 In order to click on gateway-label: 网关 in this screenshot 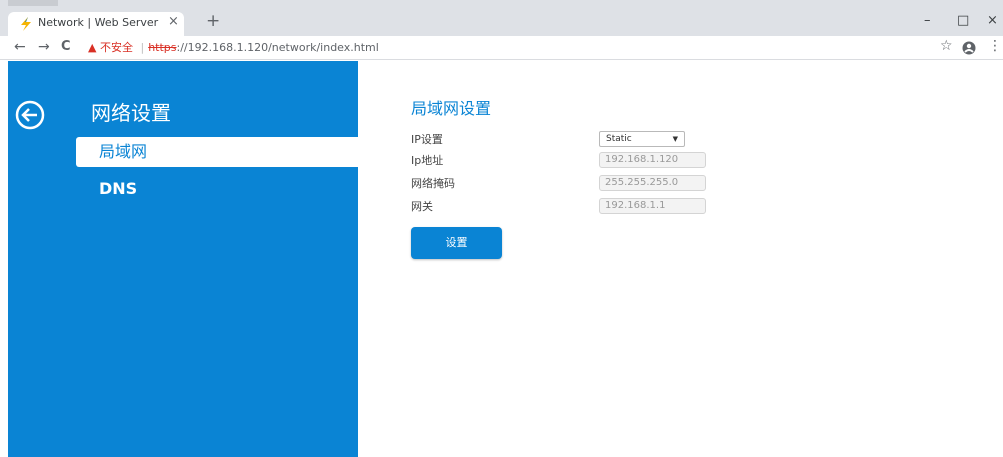, I will do `click(422, 206)`.